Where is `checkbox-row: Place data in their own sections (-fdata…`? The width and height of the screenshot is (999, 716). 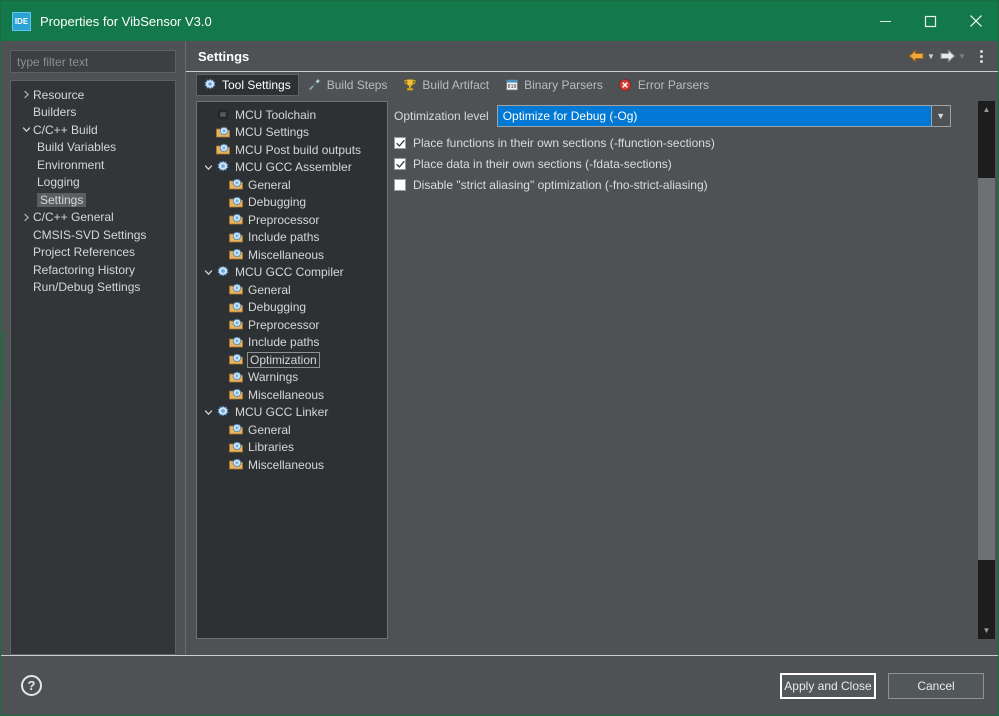 checkbox-row: Place data in their own sections (-fdata… is located at coordinates (686, 164).